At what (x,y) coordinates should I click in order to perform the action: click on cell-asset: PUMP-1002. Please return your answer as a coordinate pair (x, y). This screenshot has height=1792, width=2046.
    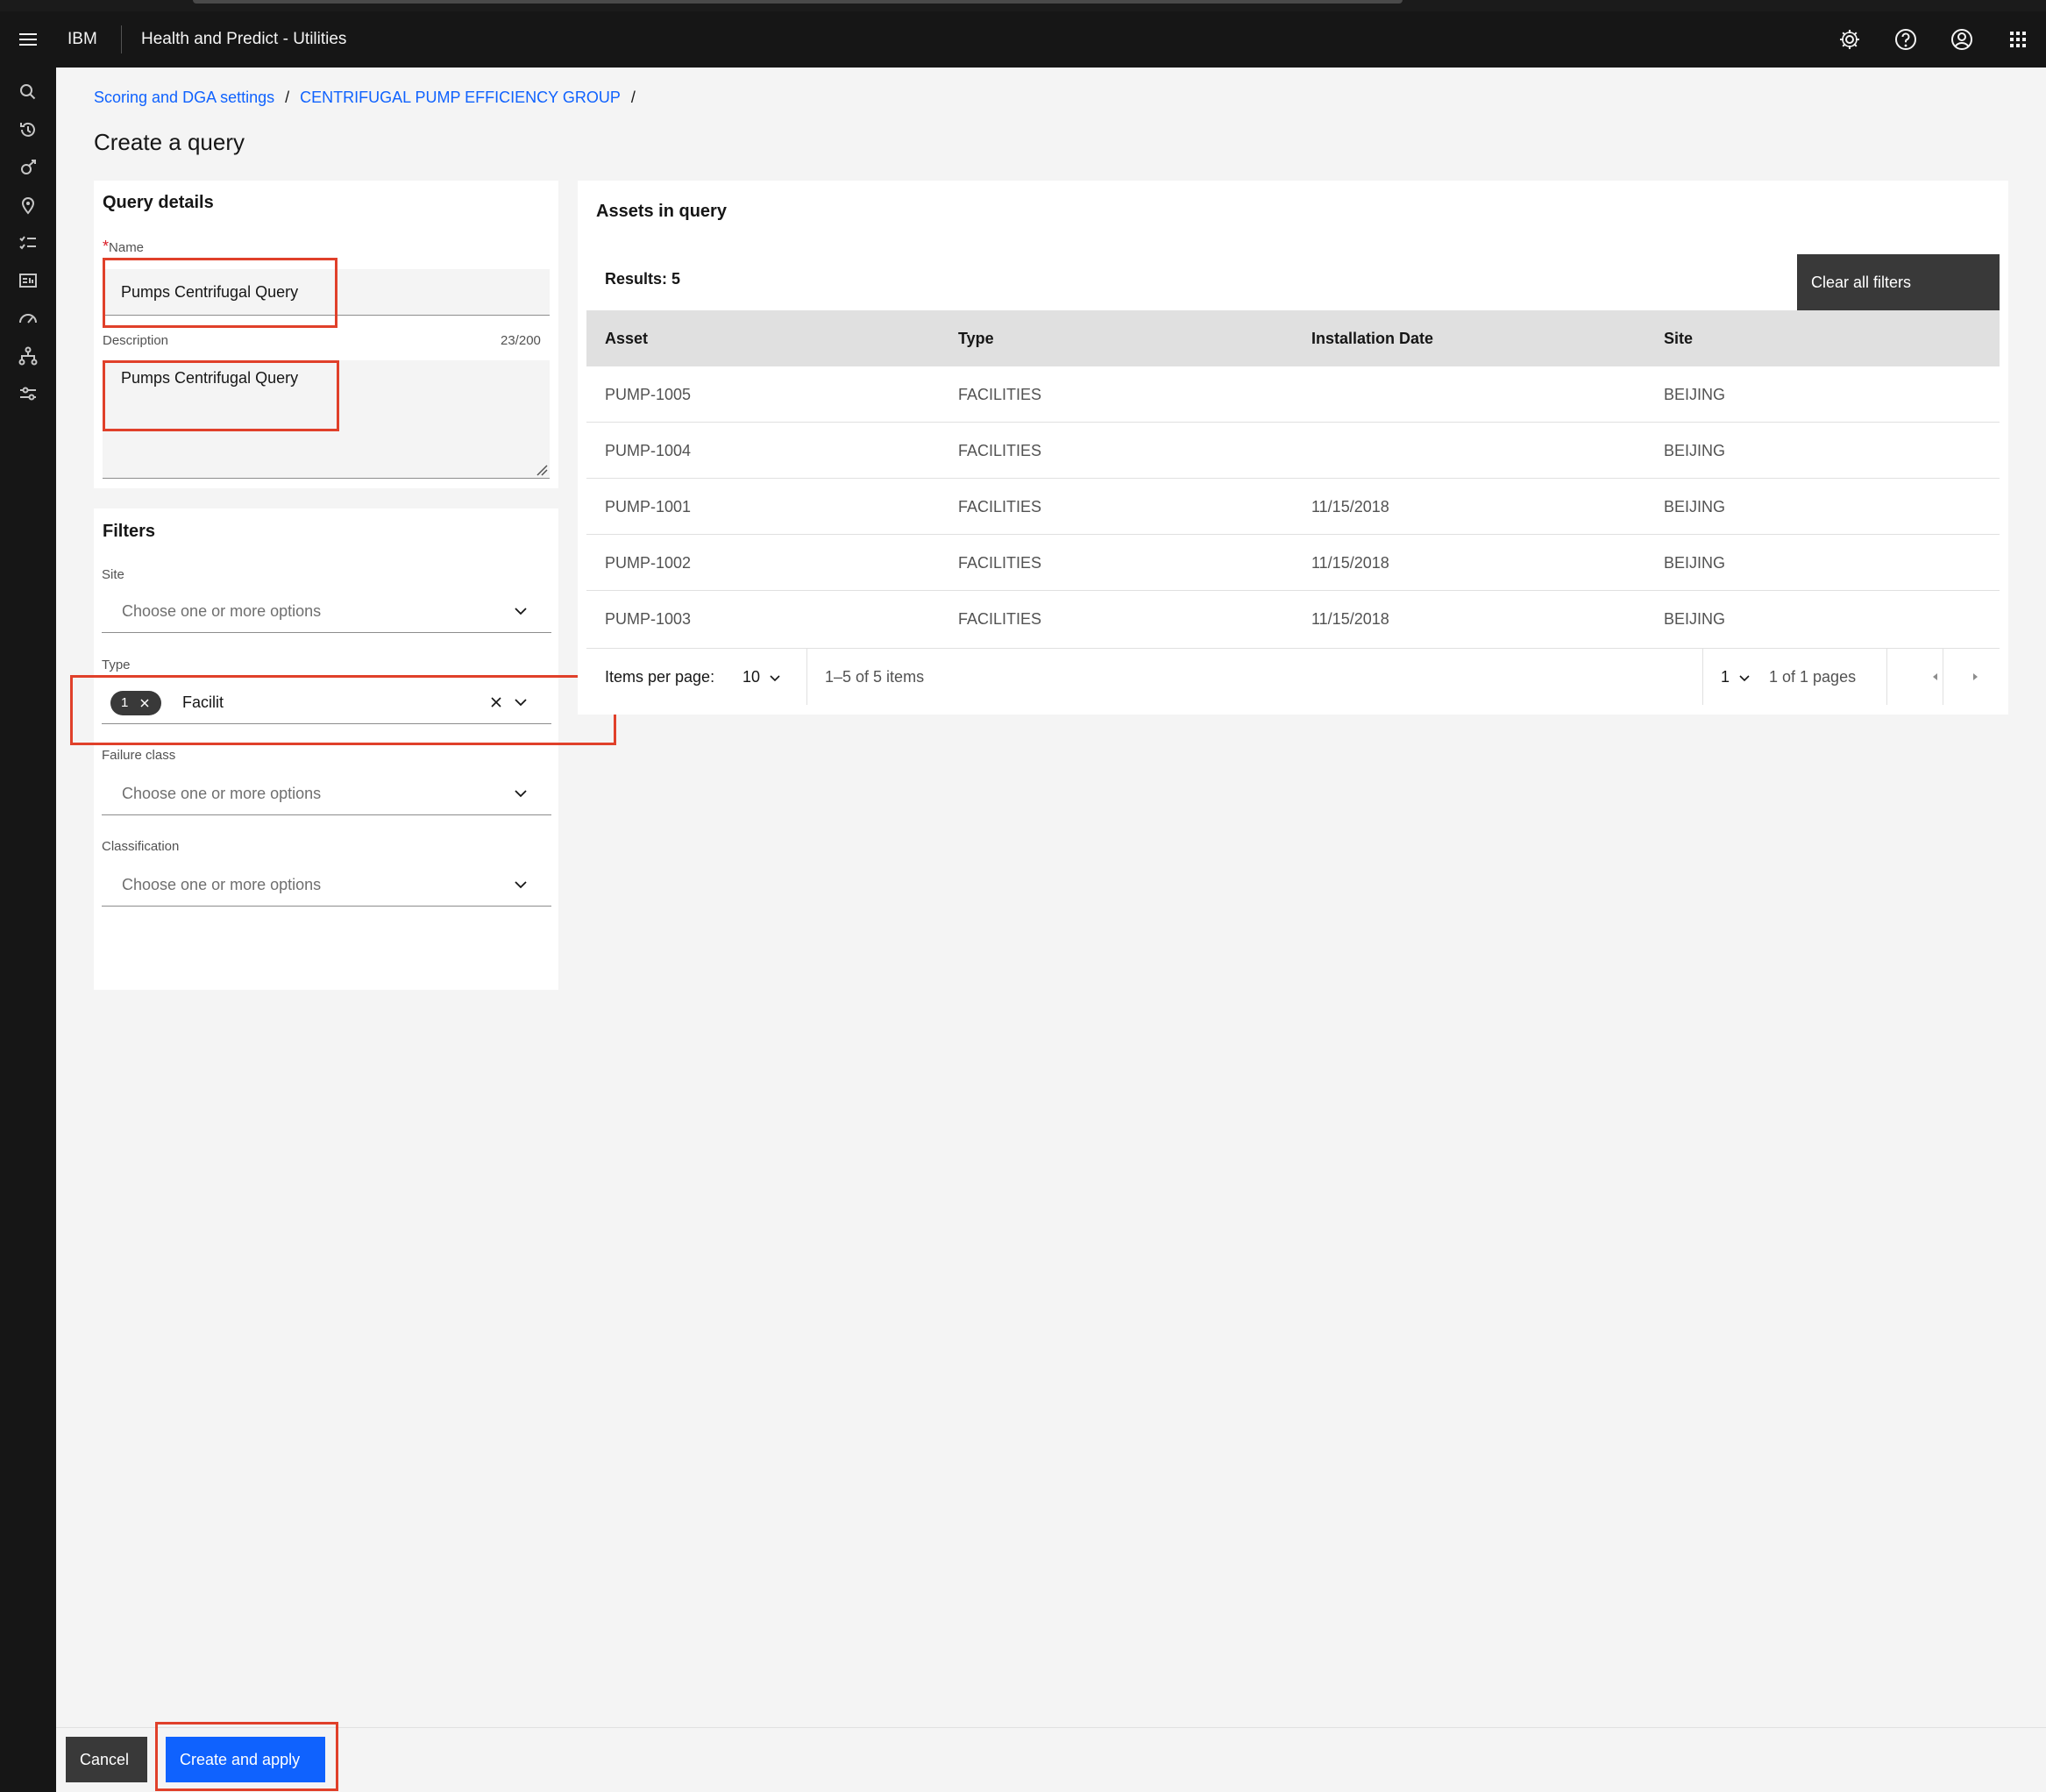
    Looking at the image, I should click on (649, 563).